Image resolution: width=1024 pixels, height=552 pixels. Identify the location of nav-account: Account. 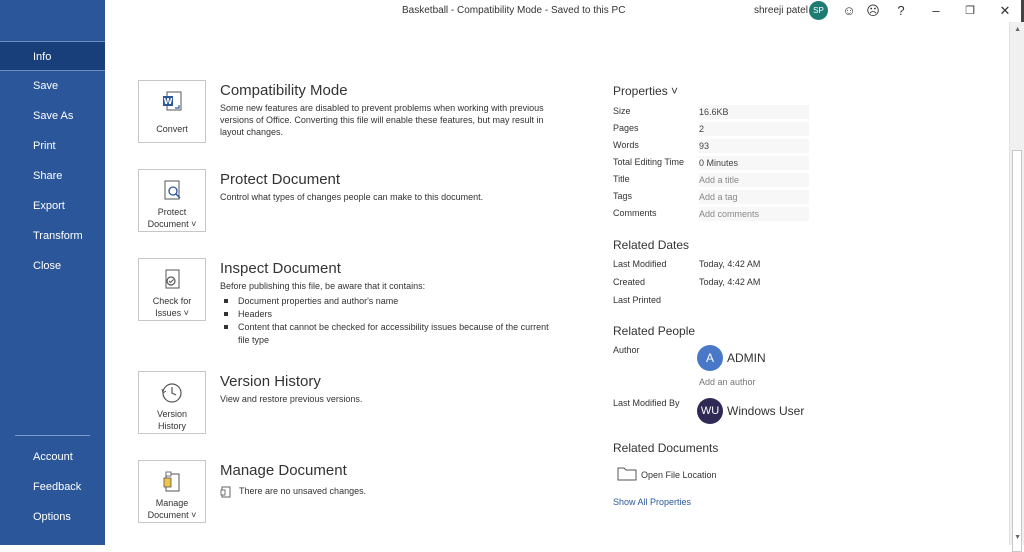
(52, 457).